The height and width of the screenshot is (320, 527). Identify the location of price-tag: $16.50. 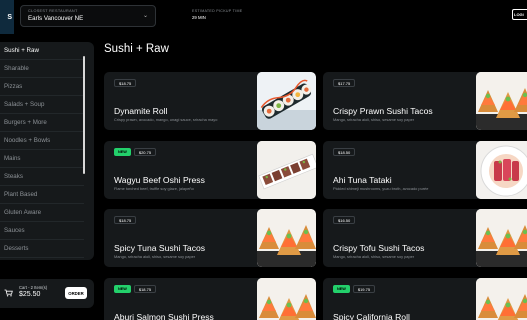
(344, 220).